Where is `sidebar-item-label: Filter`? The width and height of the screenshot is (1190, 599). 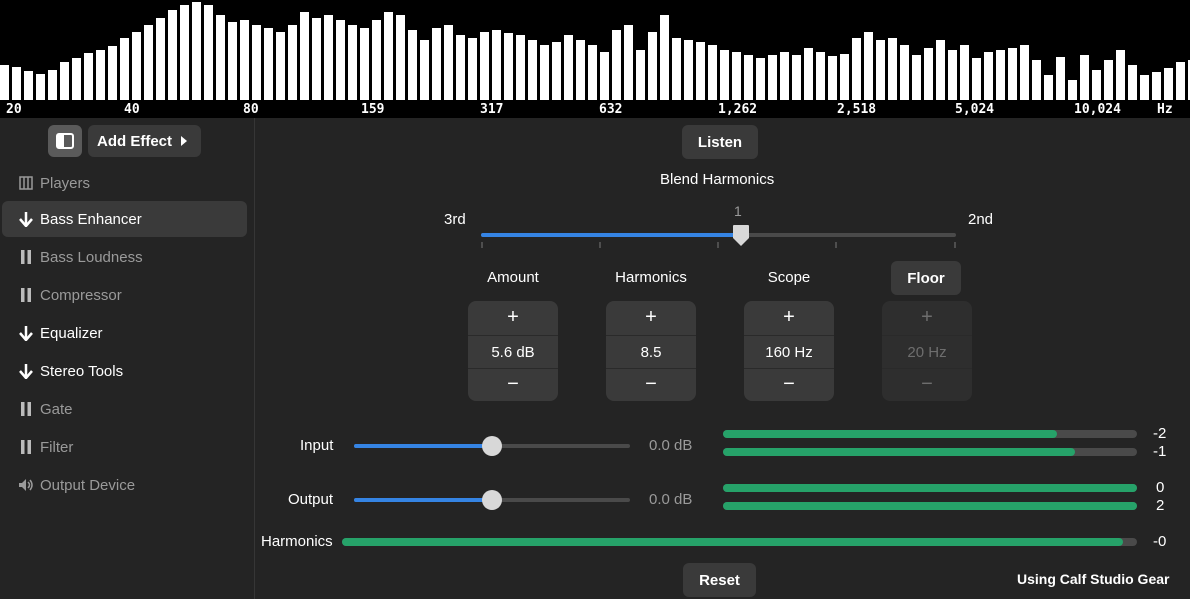 sidebar-item-label: Filter is located at coordinates (57, 447).